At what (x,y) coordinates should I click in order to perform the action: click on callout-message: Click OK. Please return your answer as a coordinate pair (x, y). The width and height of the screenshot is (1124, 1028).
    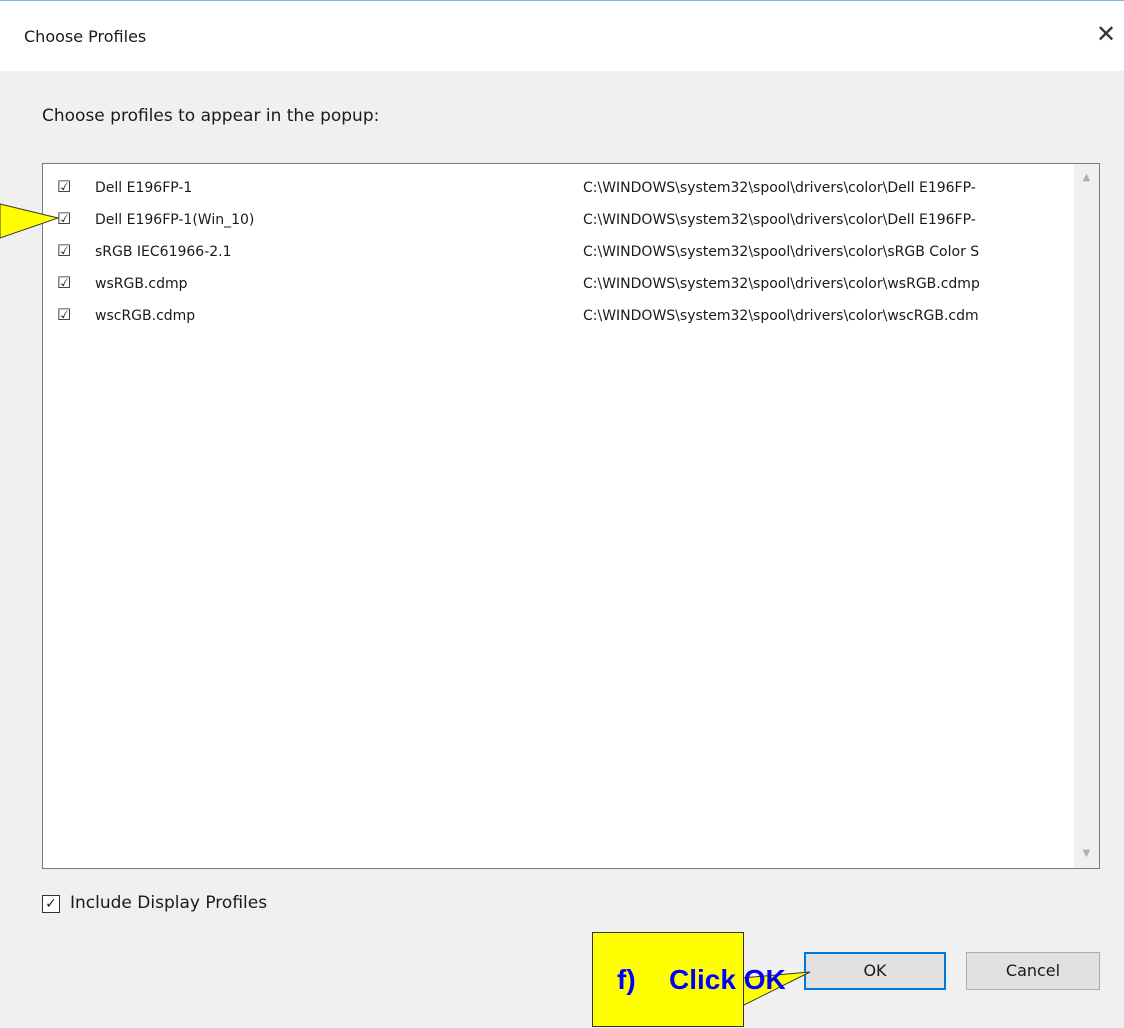
    Looking at the image, I should click on (727, 979).